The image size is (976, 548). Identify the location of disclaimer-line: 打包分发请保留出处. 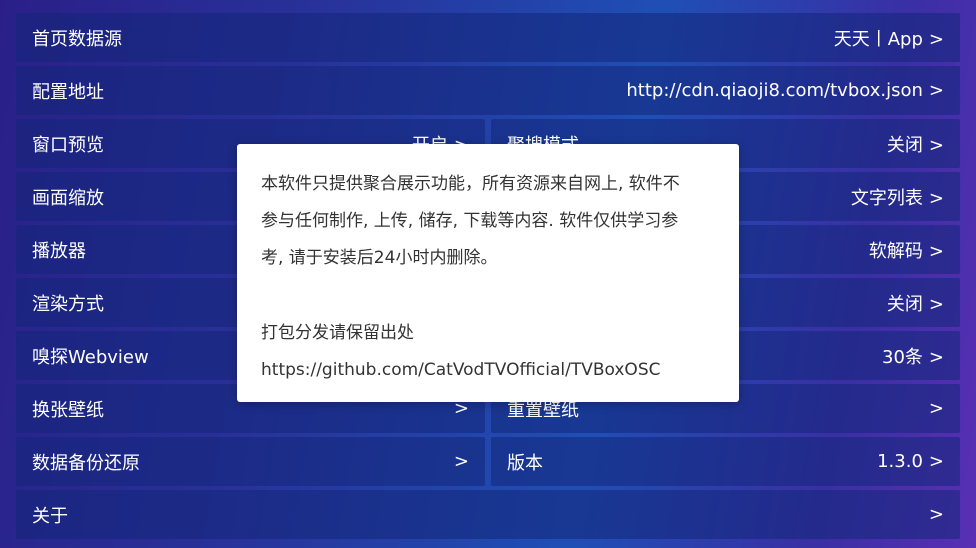
(337, 333).